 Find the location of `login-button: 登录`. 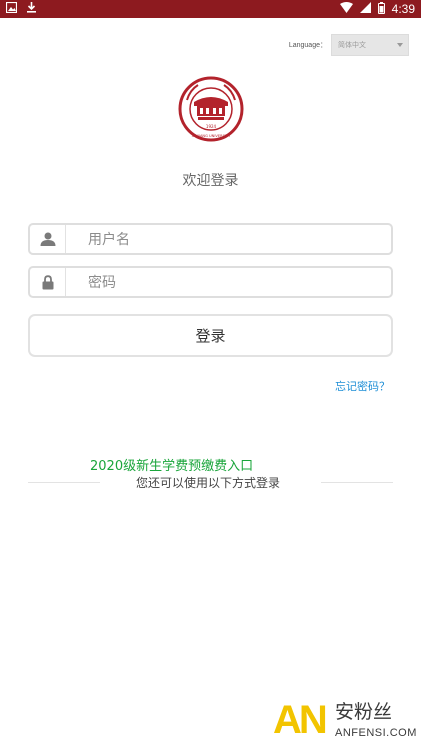

login-button: 登录 is located at coordinates (210, 335).